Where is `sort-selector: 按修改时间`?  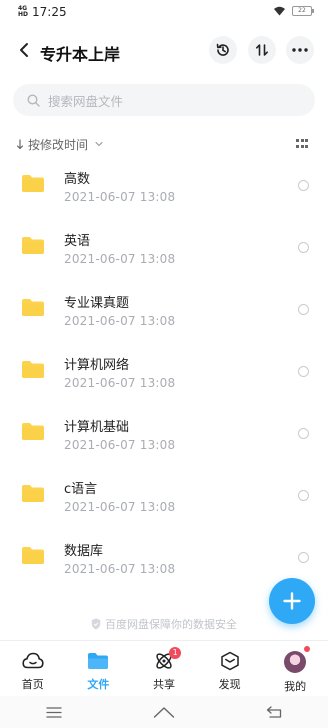
sort-selector: 按修改时间 is located at coordinates (60, 144).